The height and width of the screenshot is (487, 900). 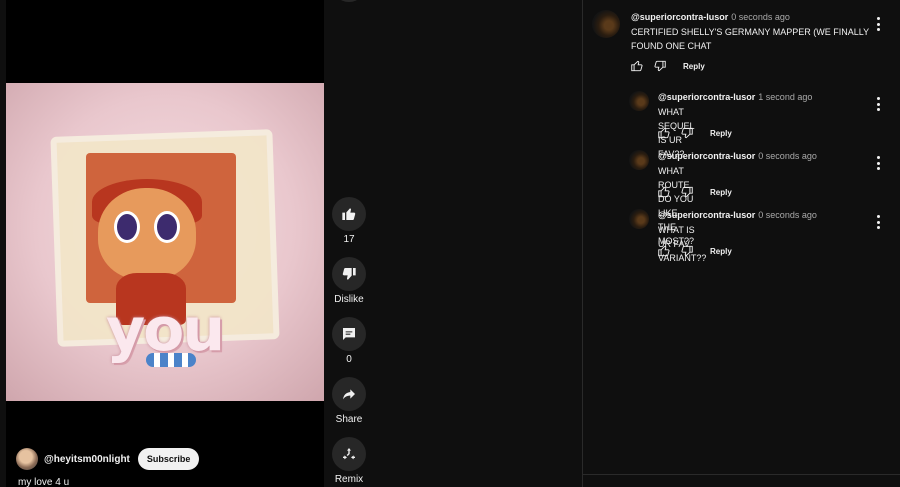 I want to click on share-icon, so click(x=349, y=394).